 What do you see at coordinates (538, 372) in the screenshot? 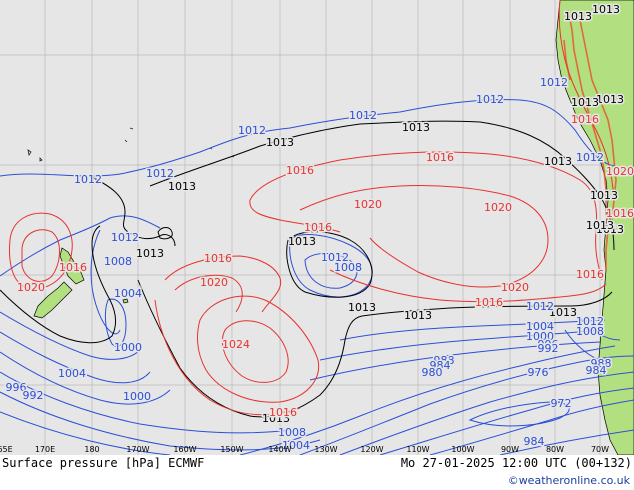
I see `isobar-label-low: 976` at bounding box center [538, 372].